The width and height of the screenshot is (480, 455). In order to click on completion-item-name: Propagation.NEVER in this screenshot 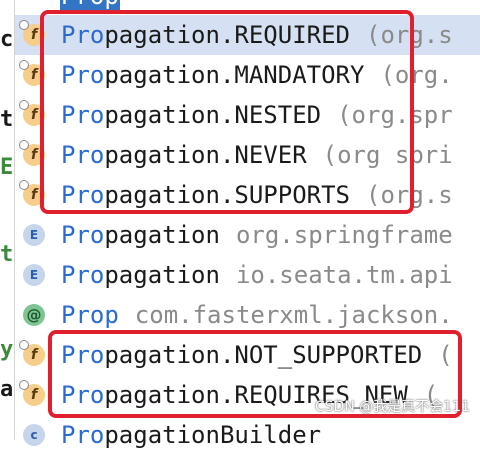, I will do `click(184, 155)`.